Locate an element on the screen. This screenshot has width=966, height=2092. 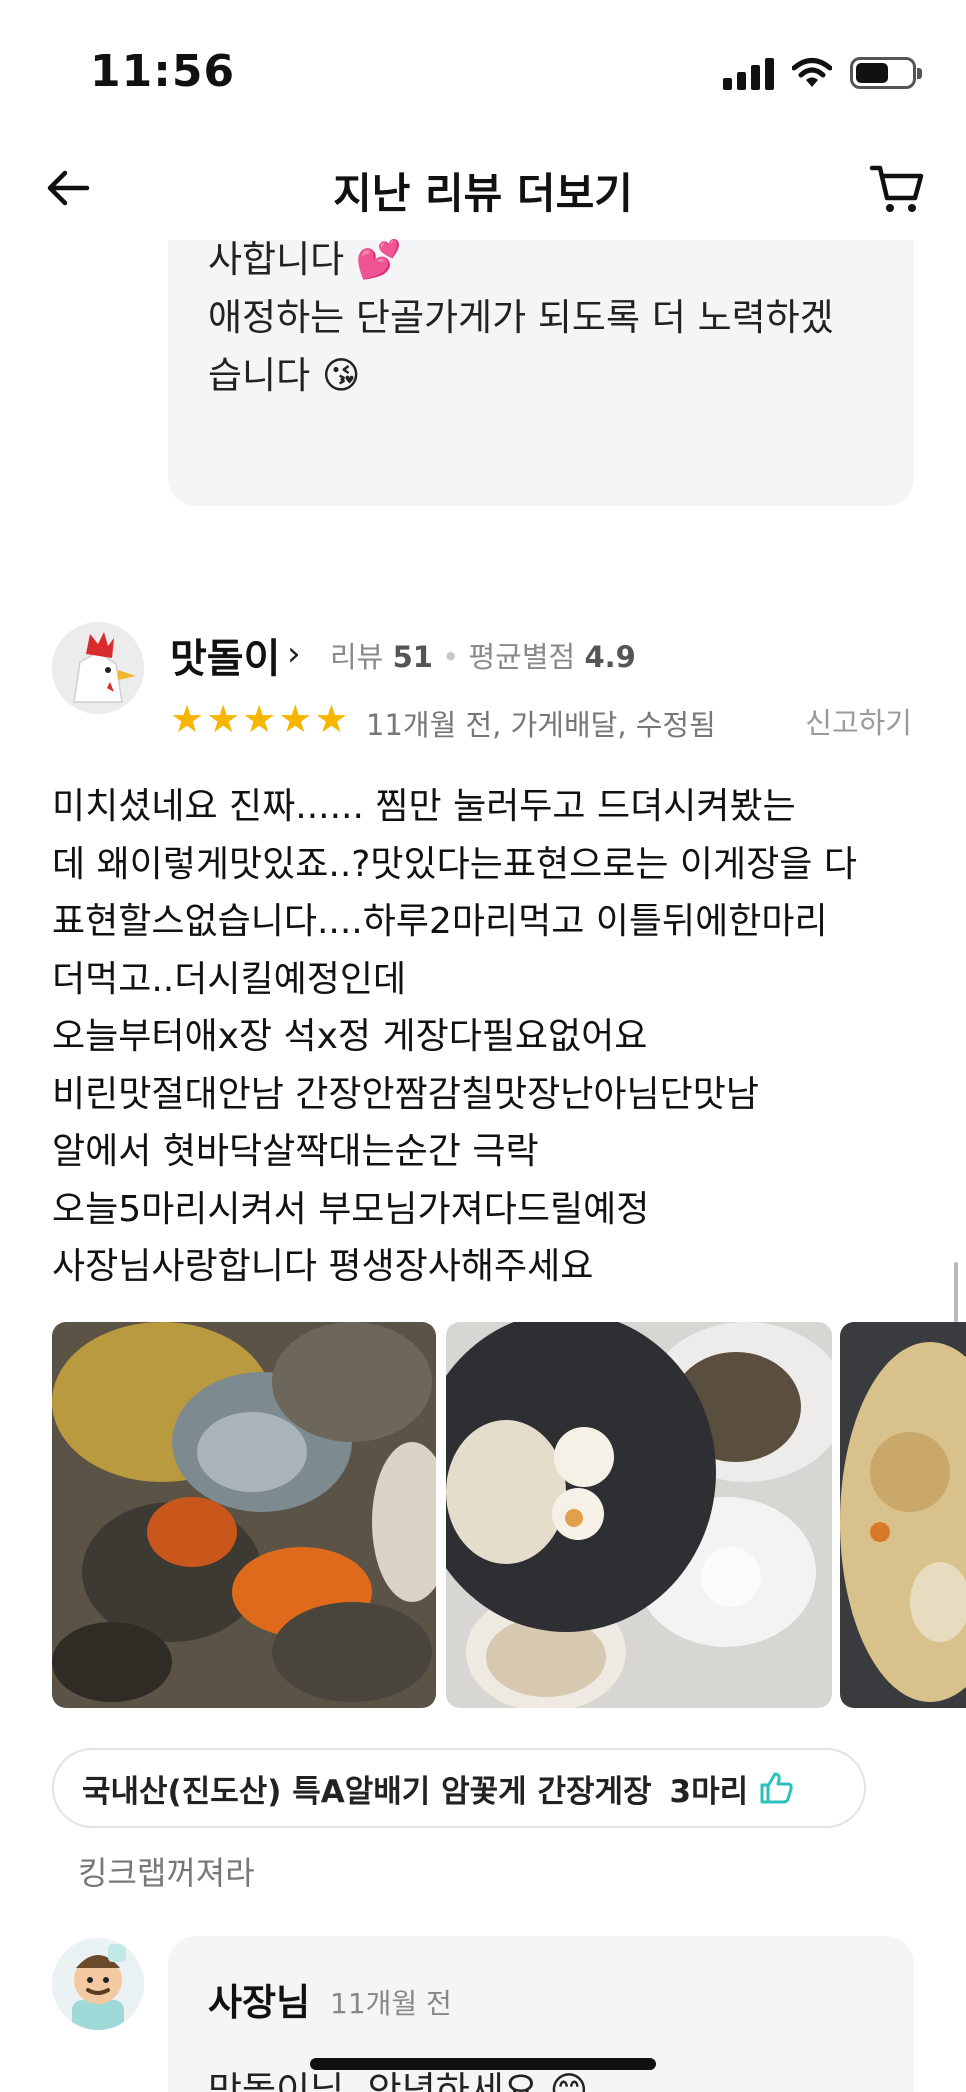
reply-line: 애정하는 단골가게가 되도록 더 노력하겠 is located at coordinates (521, 317).